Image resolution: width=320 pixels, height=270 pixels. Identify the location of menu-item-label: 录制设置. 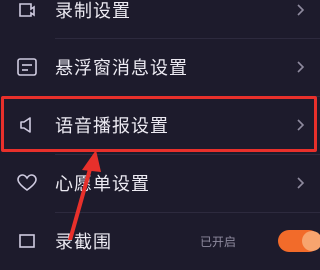
(93, 11).